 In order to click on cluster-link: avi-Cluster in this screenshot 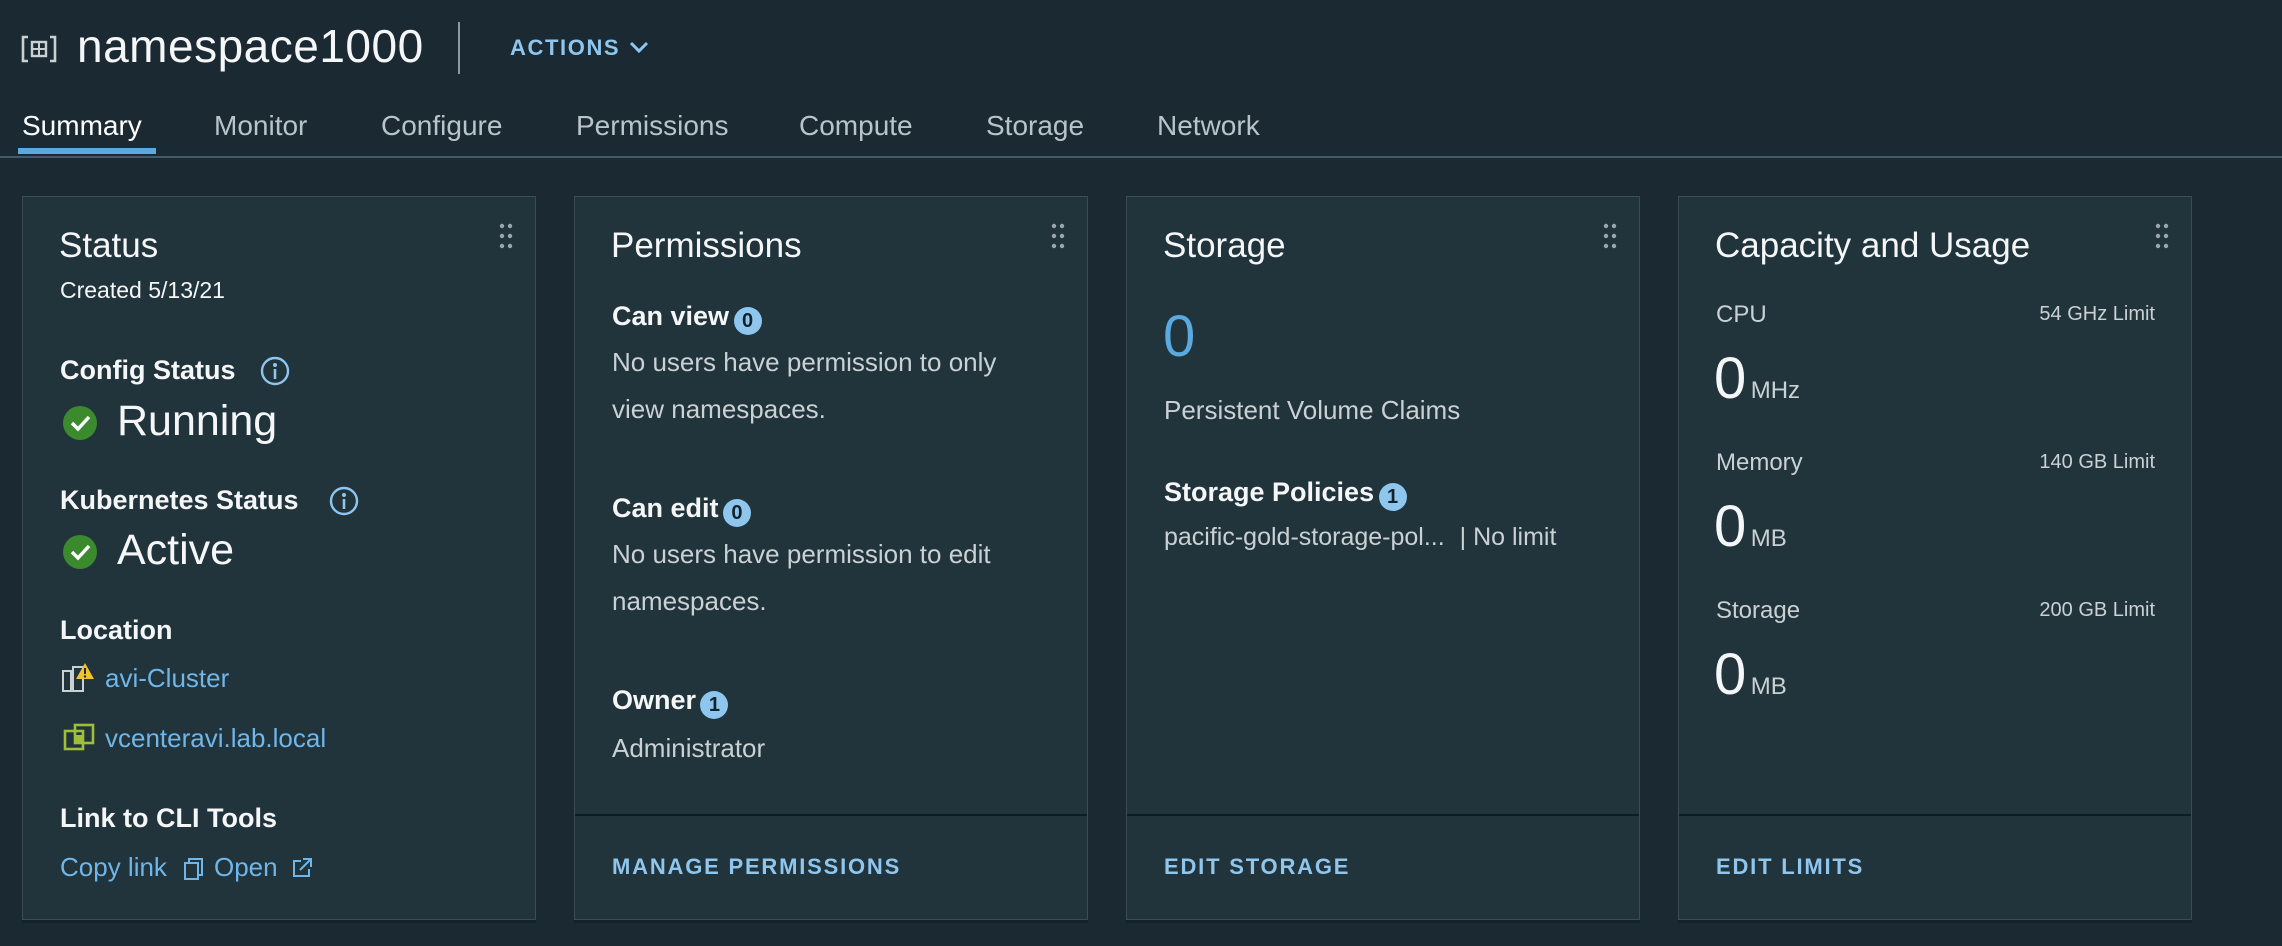, I will do `click(167, 678)`.